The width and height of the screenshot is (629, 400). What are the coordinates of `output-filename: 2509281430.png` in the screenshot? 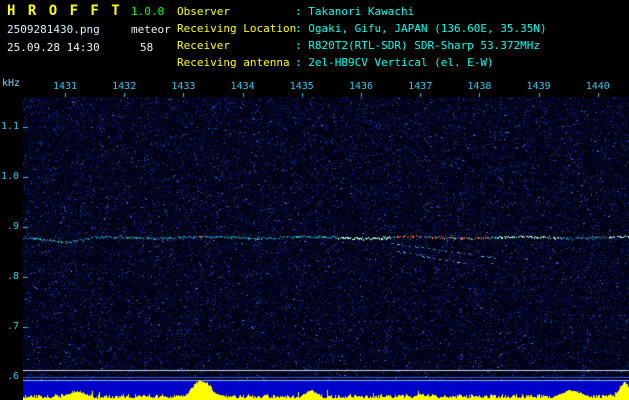 It's located at (53, 29).